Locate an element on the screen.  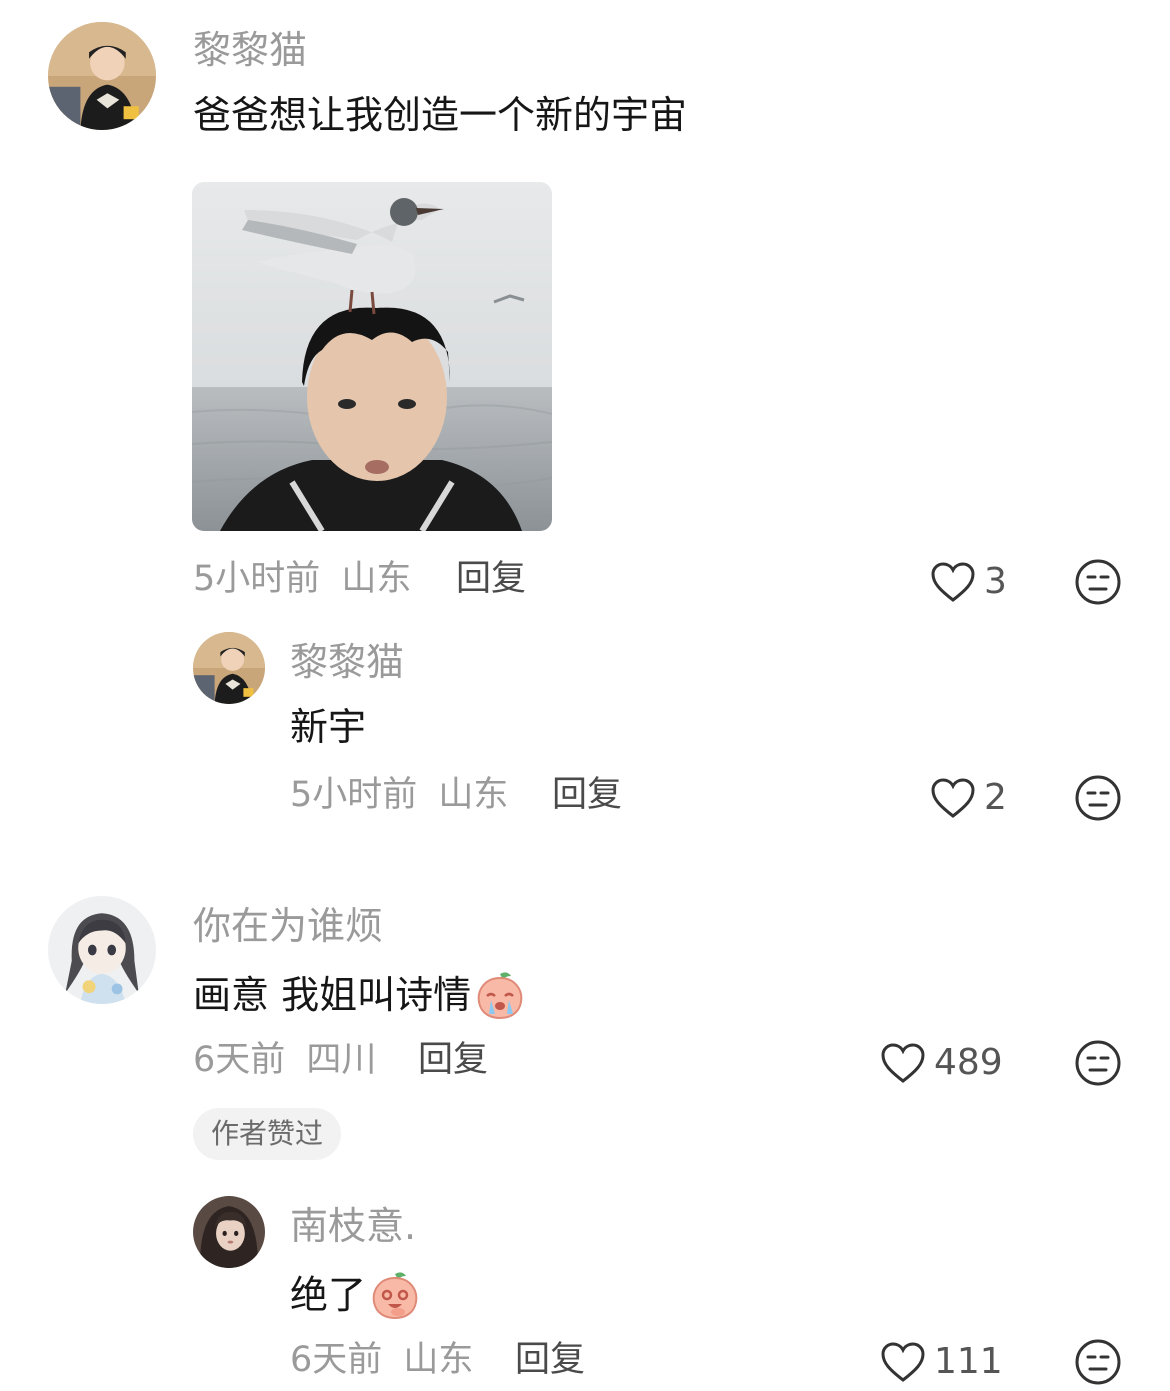
username: 南枝意. is located at coordinates (353, 1226).